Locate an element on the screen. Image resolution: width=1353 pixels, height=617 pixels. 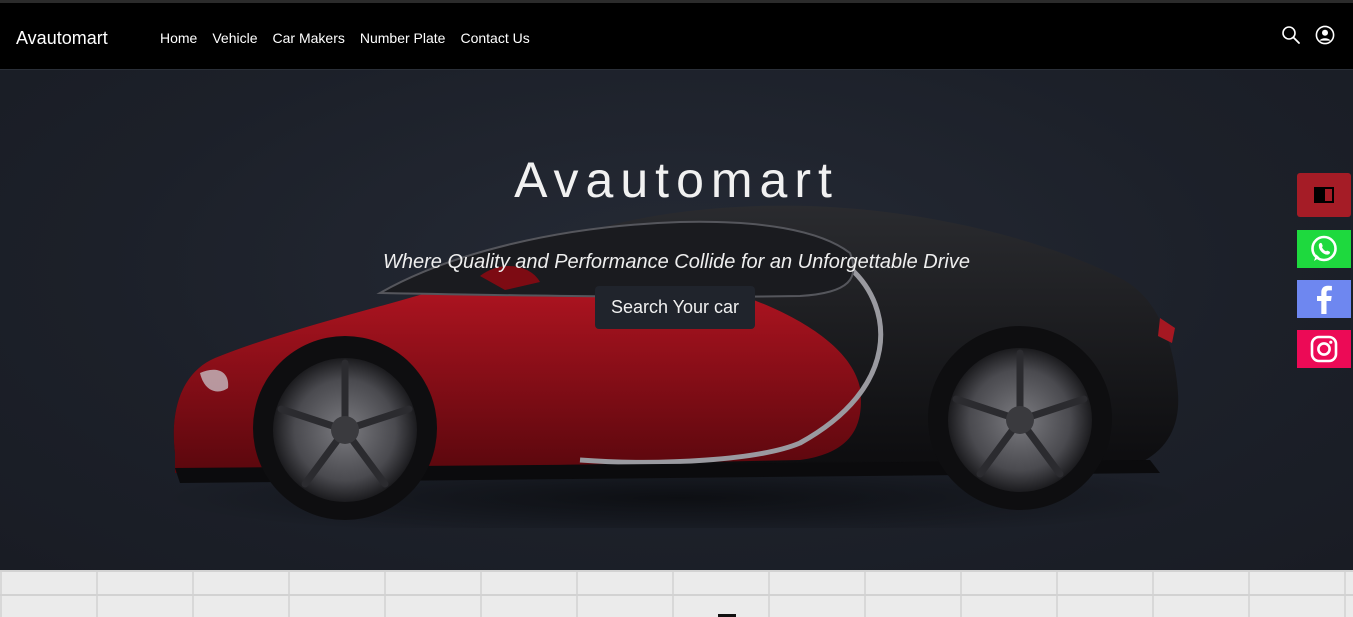
whatsapp-icon is located at coordinates (1324, 248).